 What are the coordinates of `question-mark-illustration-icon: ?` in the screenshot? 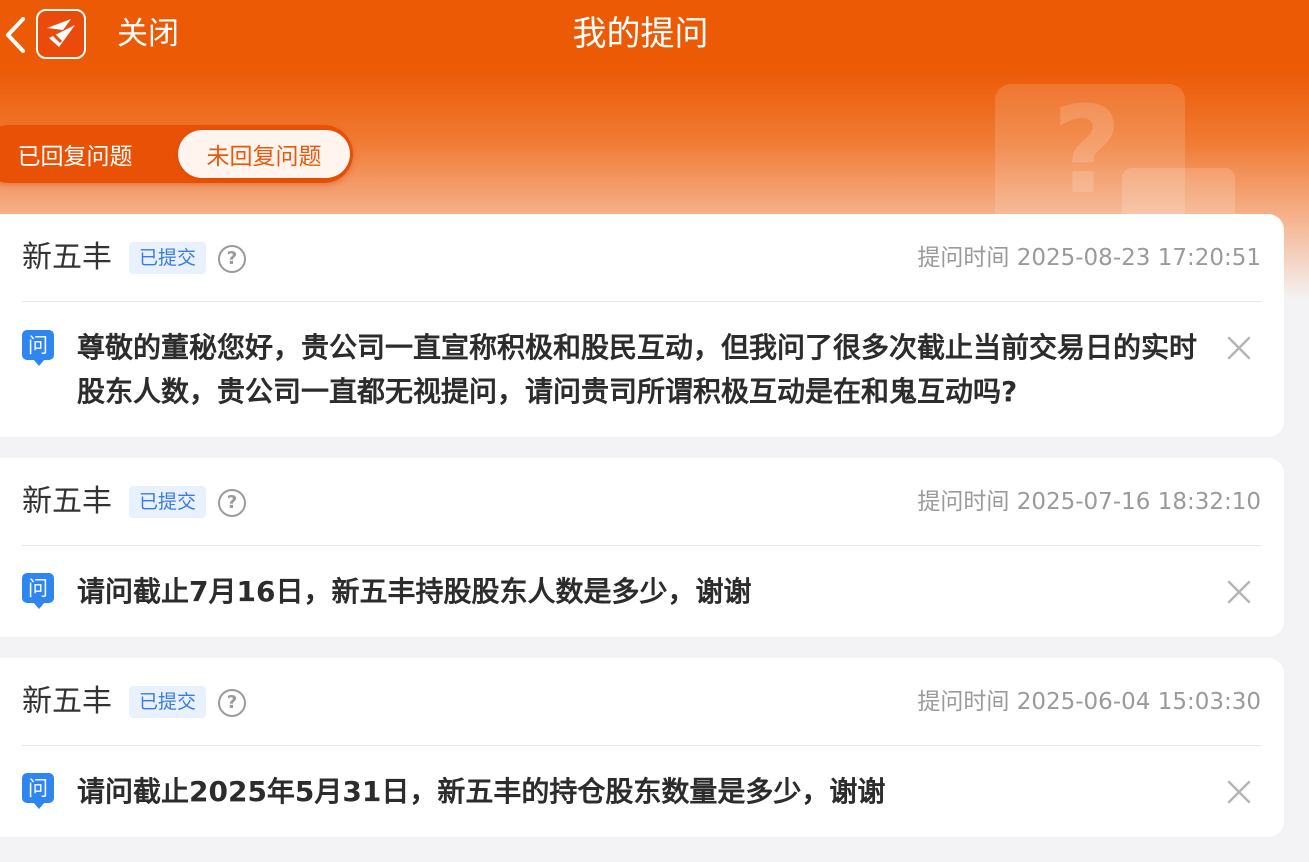 It's located at (1087, 151).